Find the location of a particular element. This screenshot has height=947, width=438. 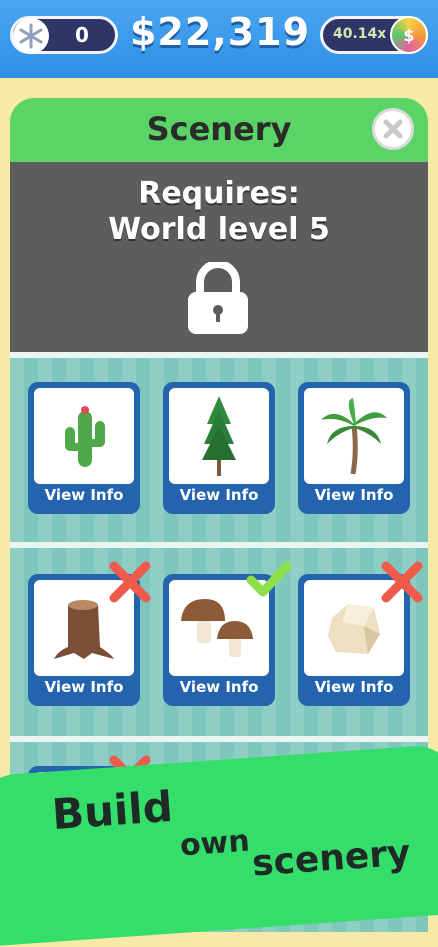

coin-orb-symbol: $ is located at coordinates (409, 35).